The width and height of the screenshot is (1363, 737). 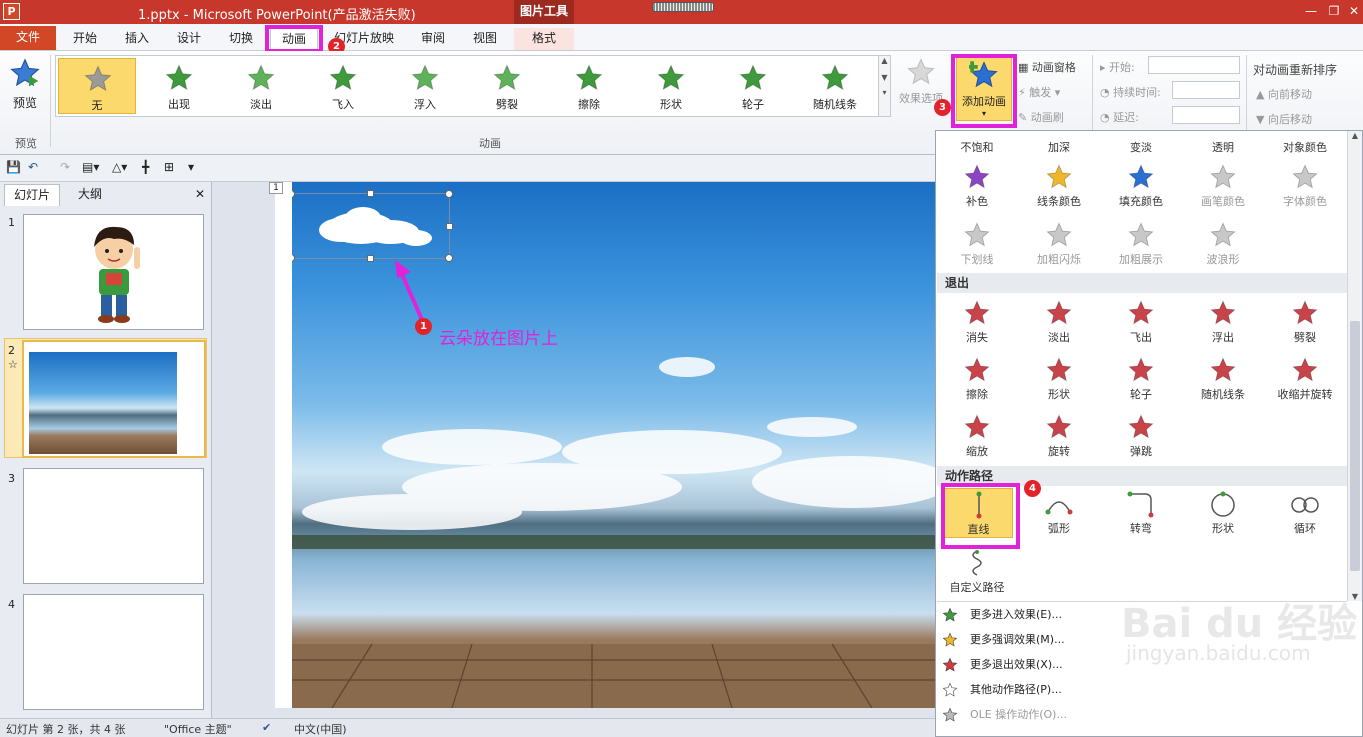 I want to click on restore-button: ❐, so click(x=1334, y=11).